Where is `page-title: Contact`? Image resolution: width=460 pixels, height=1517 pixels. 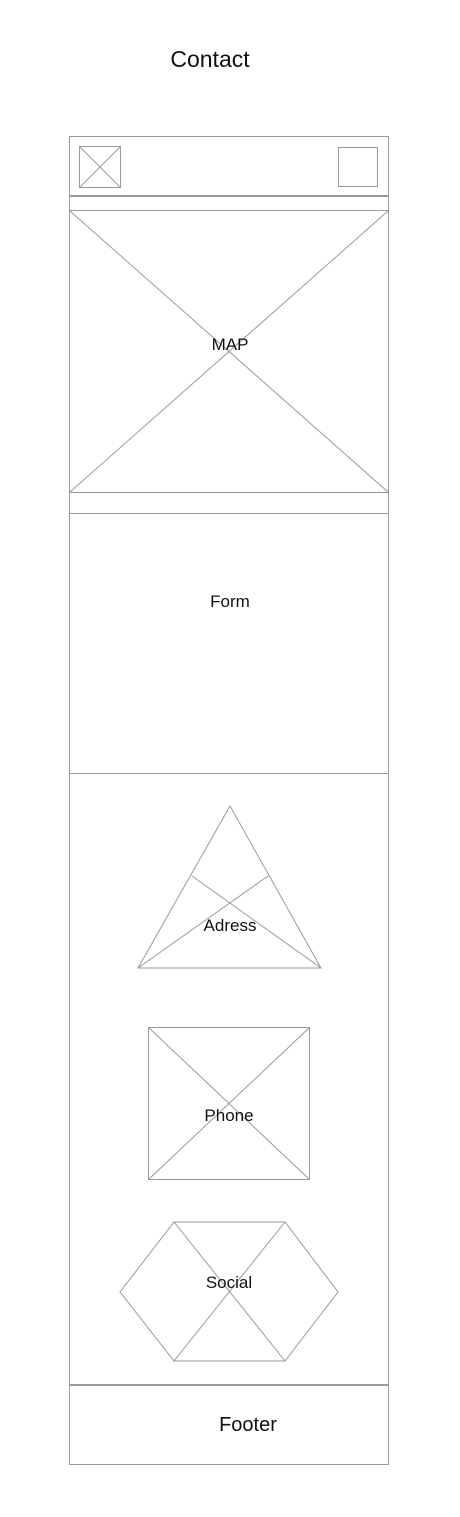 page-title: Contact is located at coordinates (210, 59).